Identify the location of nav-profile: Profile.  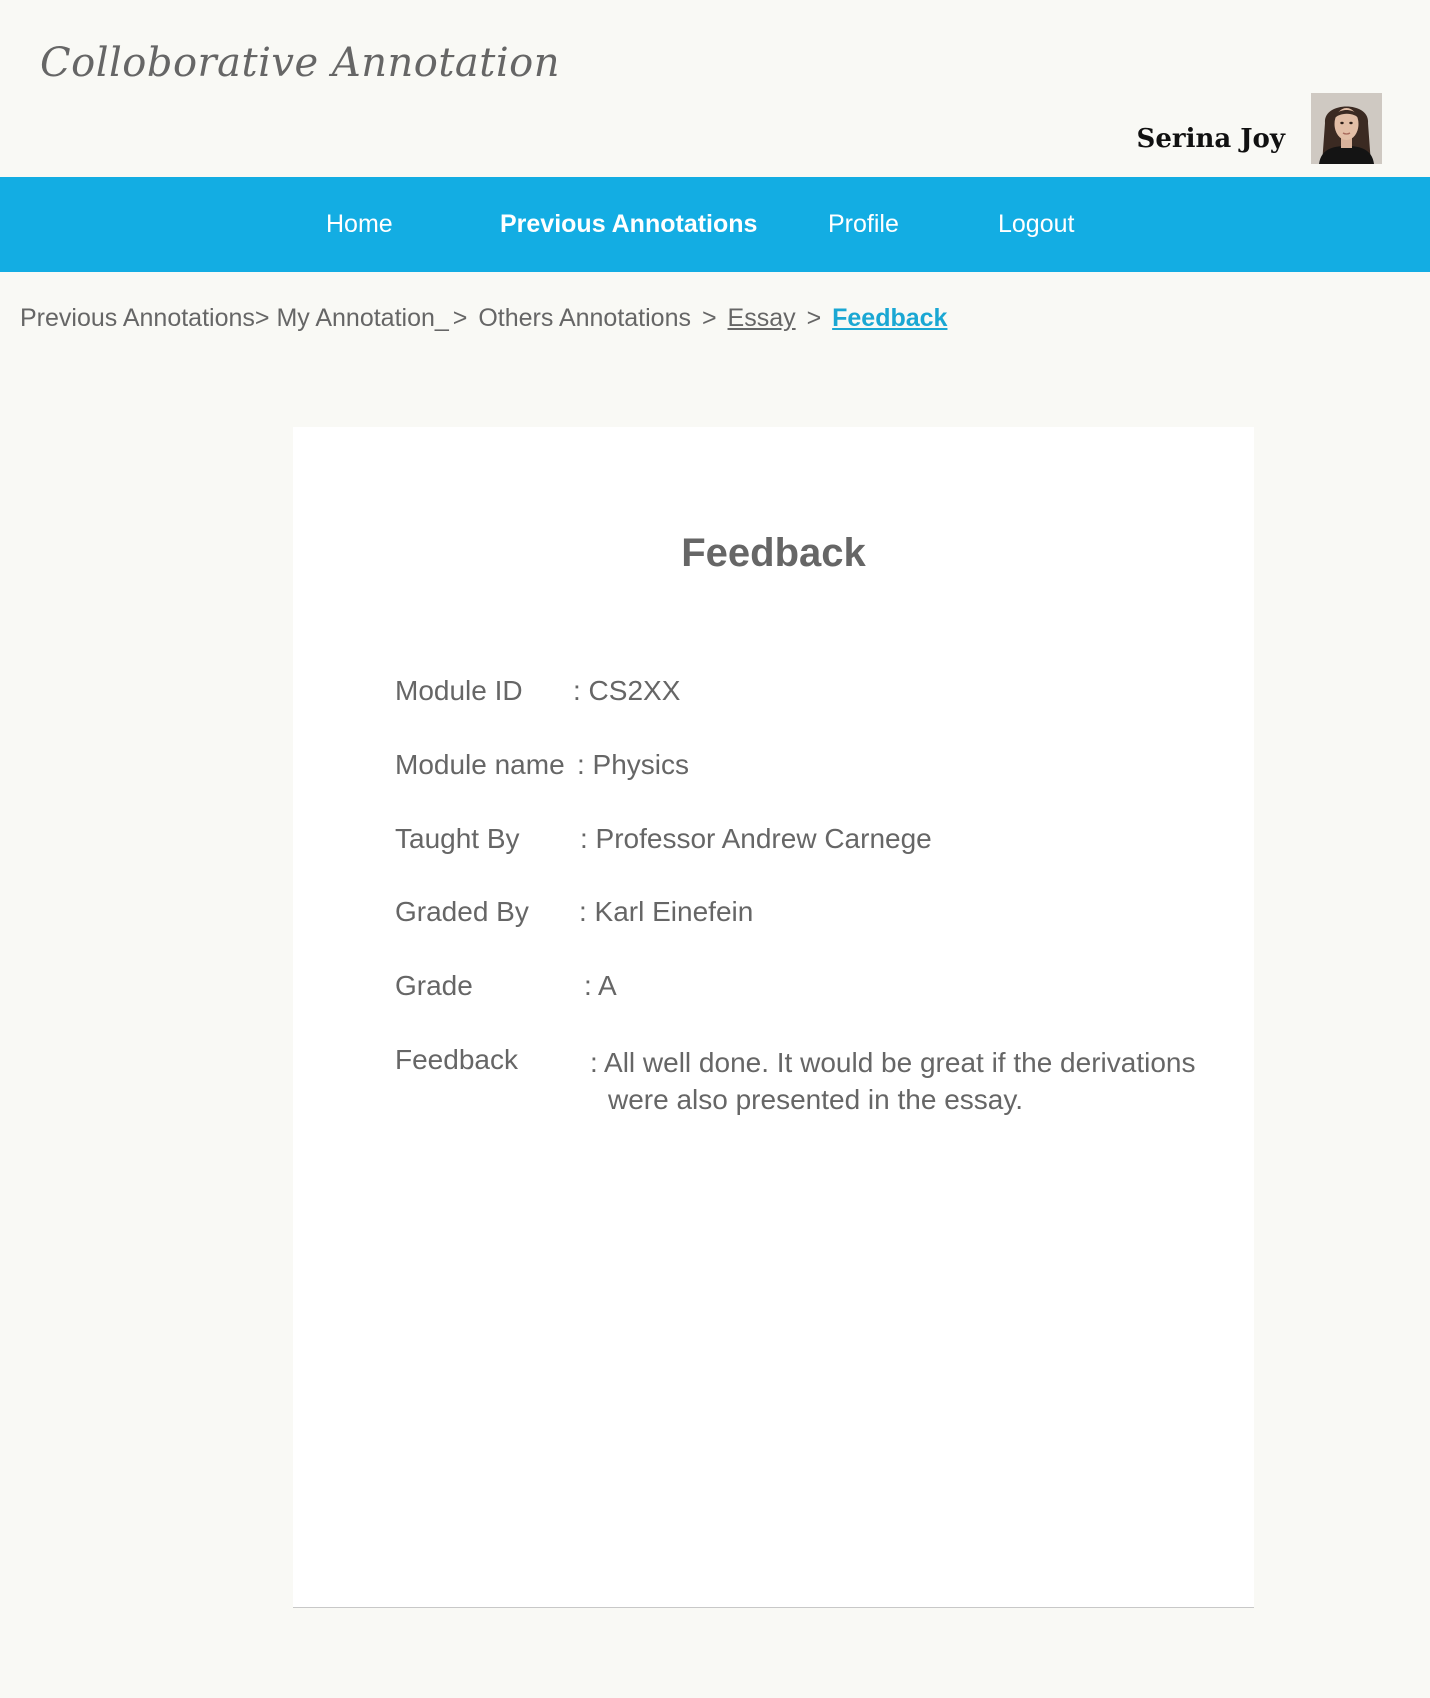
(863, 224).